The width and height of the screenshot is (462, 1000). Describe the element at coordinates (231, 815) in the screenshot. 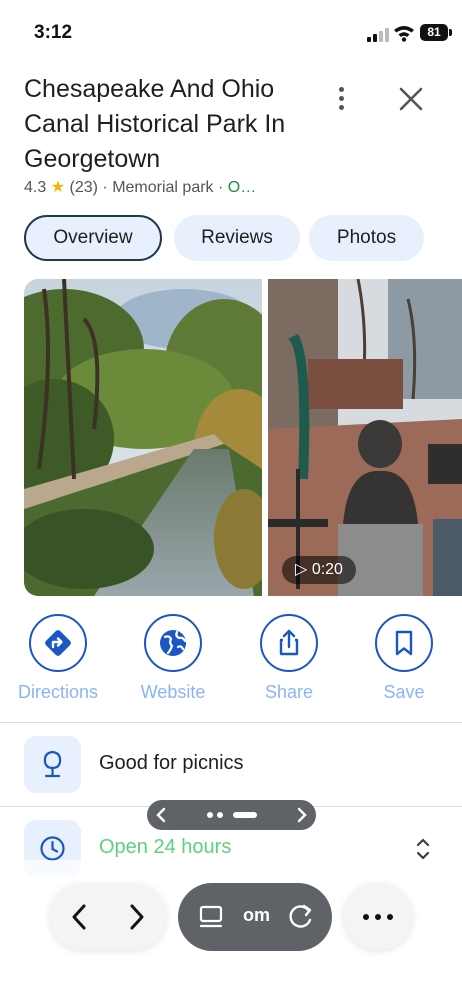

I see `page-switcher` at that location.